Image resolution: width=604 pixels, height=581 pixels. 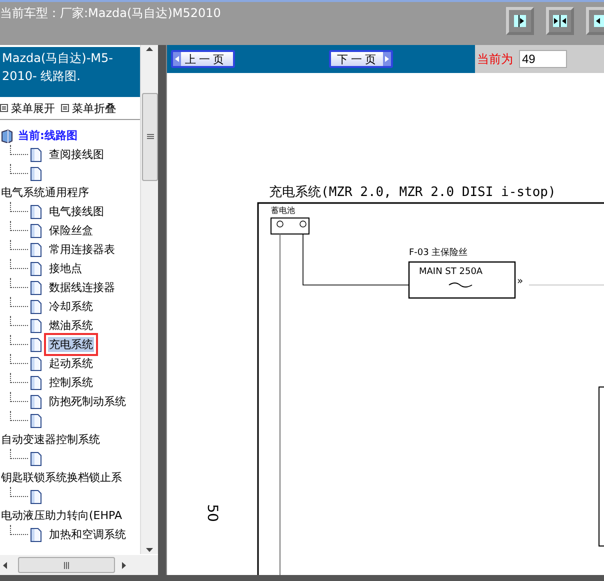 What do you see at coordinates (149, 49) in the screenshot?
I see `up-arrow-icon` at bounding box center [149, 49].